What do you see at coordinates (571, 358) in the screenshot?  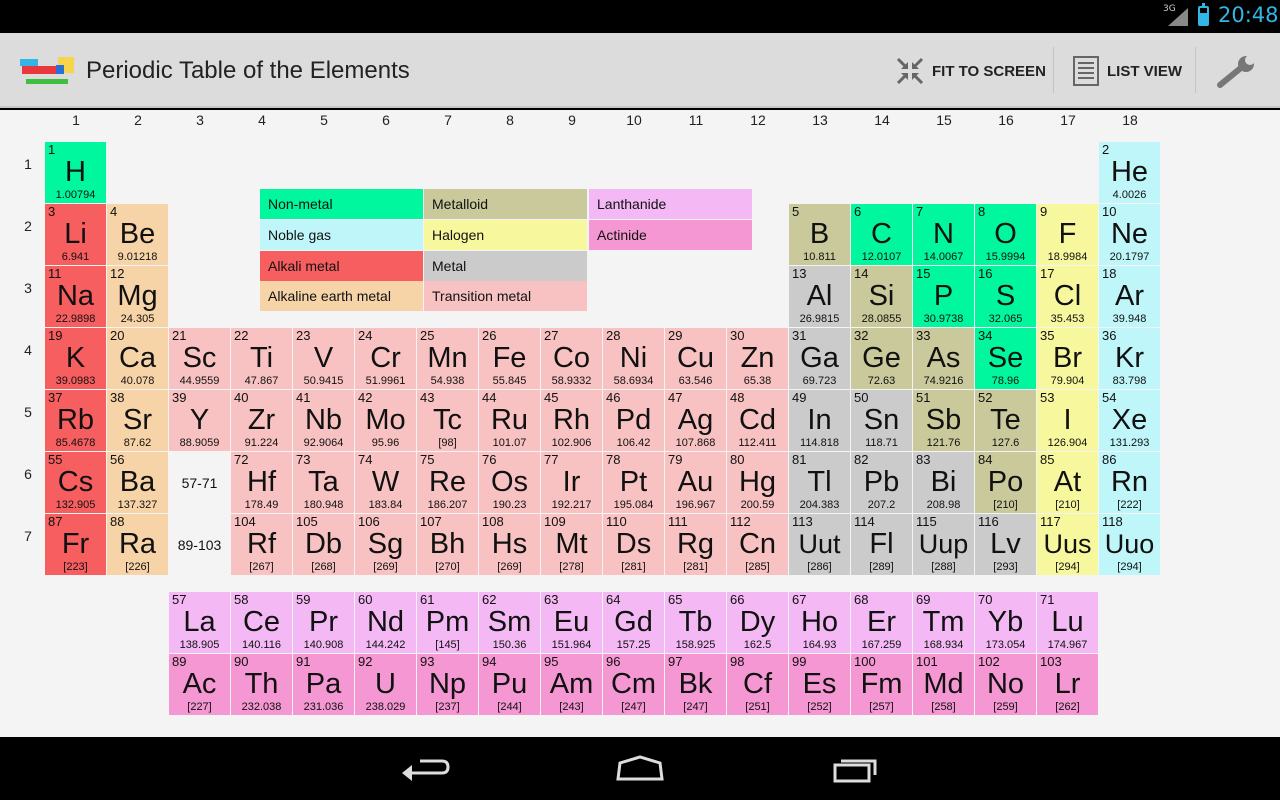 I see `element-co: 27 Co 58.9332` at bounding box center [571, 358].